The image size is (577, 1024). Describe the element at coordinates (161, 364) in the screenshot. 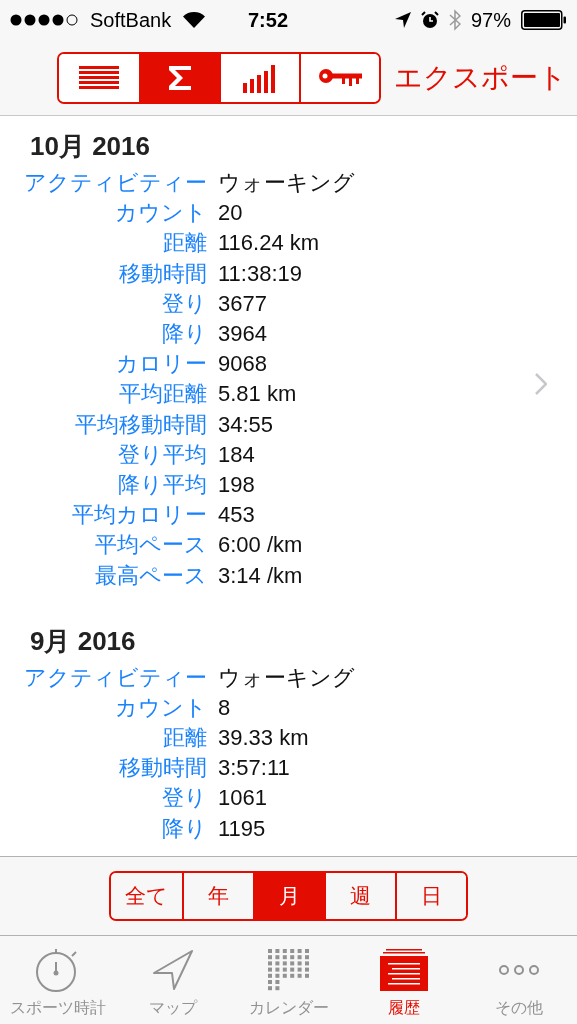

I see `stat-label: カロリー` at that location.